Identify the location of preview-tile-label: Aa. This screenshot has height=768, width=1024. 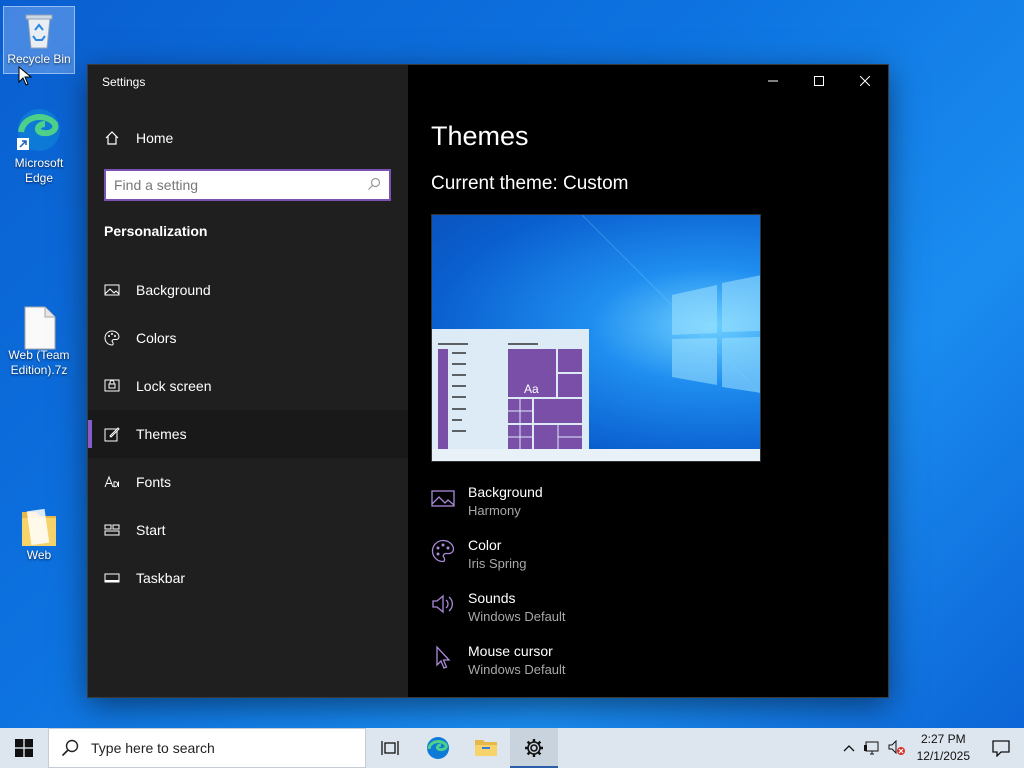
(531, 389).